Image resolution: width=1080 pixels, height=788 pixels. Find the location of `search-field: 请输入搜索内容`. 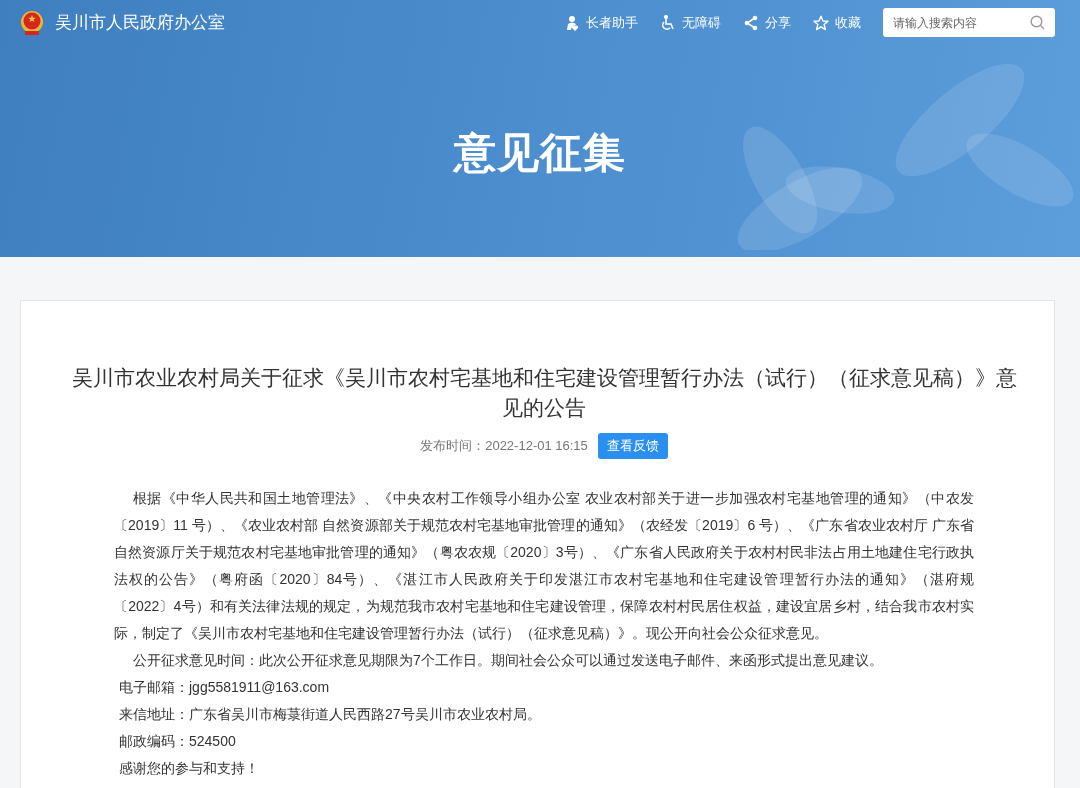

search-field: 请输入搜索内容 is located at coordinates (969, 22).